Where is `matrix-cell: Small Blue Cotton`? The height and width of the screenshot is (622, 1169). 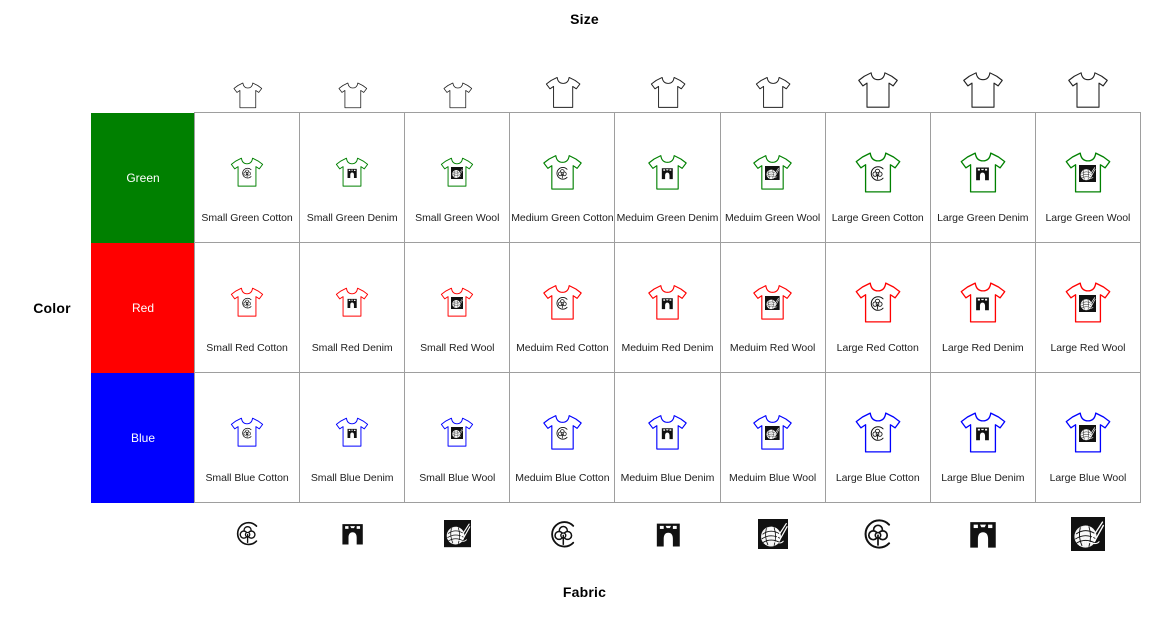
matrix-cell: Small Blue Cotton is located at coordinates (247, 437).